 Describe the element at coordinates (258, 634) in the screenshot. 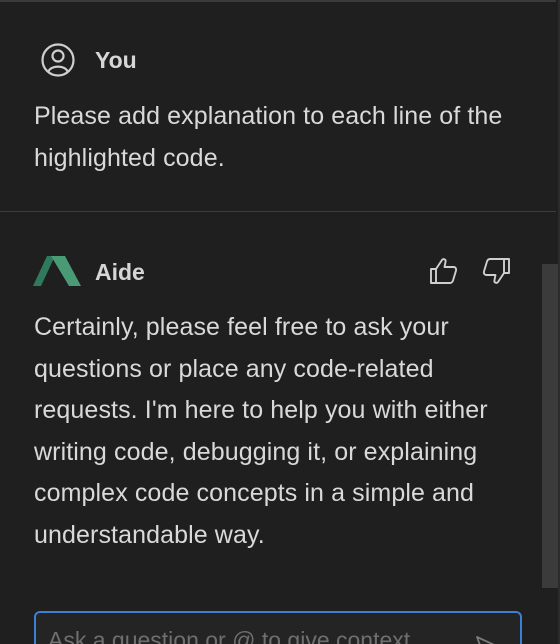

I see `chat-input` at that location.